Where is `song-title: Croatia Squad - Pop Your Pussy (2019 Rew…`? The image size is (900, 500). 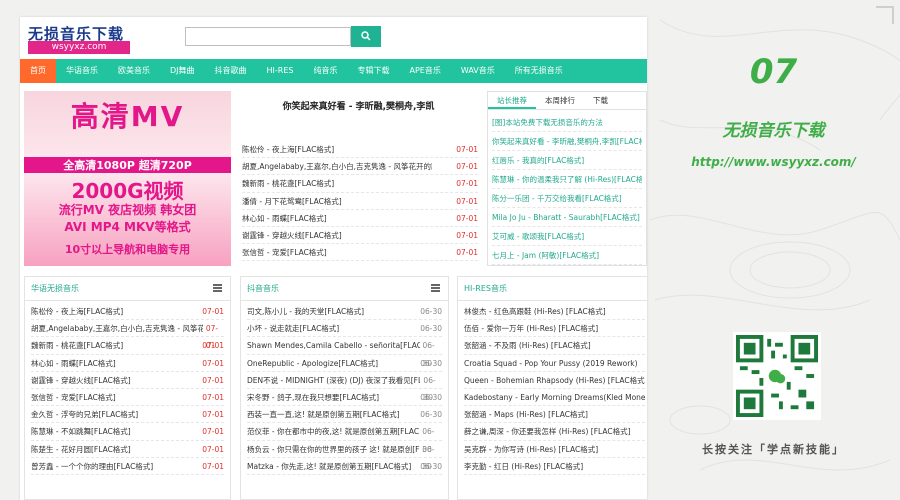
song-title: Croatia Squad - Pop Your Pussy (2019 Rew… is located at coordinates (551, 363).